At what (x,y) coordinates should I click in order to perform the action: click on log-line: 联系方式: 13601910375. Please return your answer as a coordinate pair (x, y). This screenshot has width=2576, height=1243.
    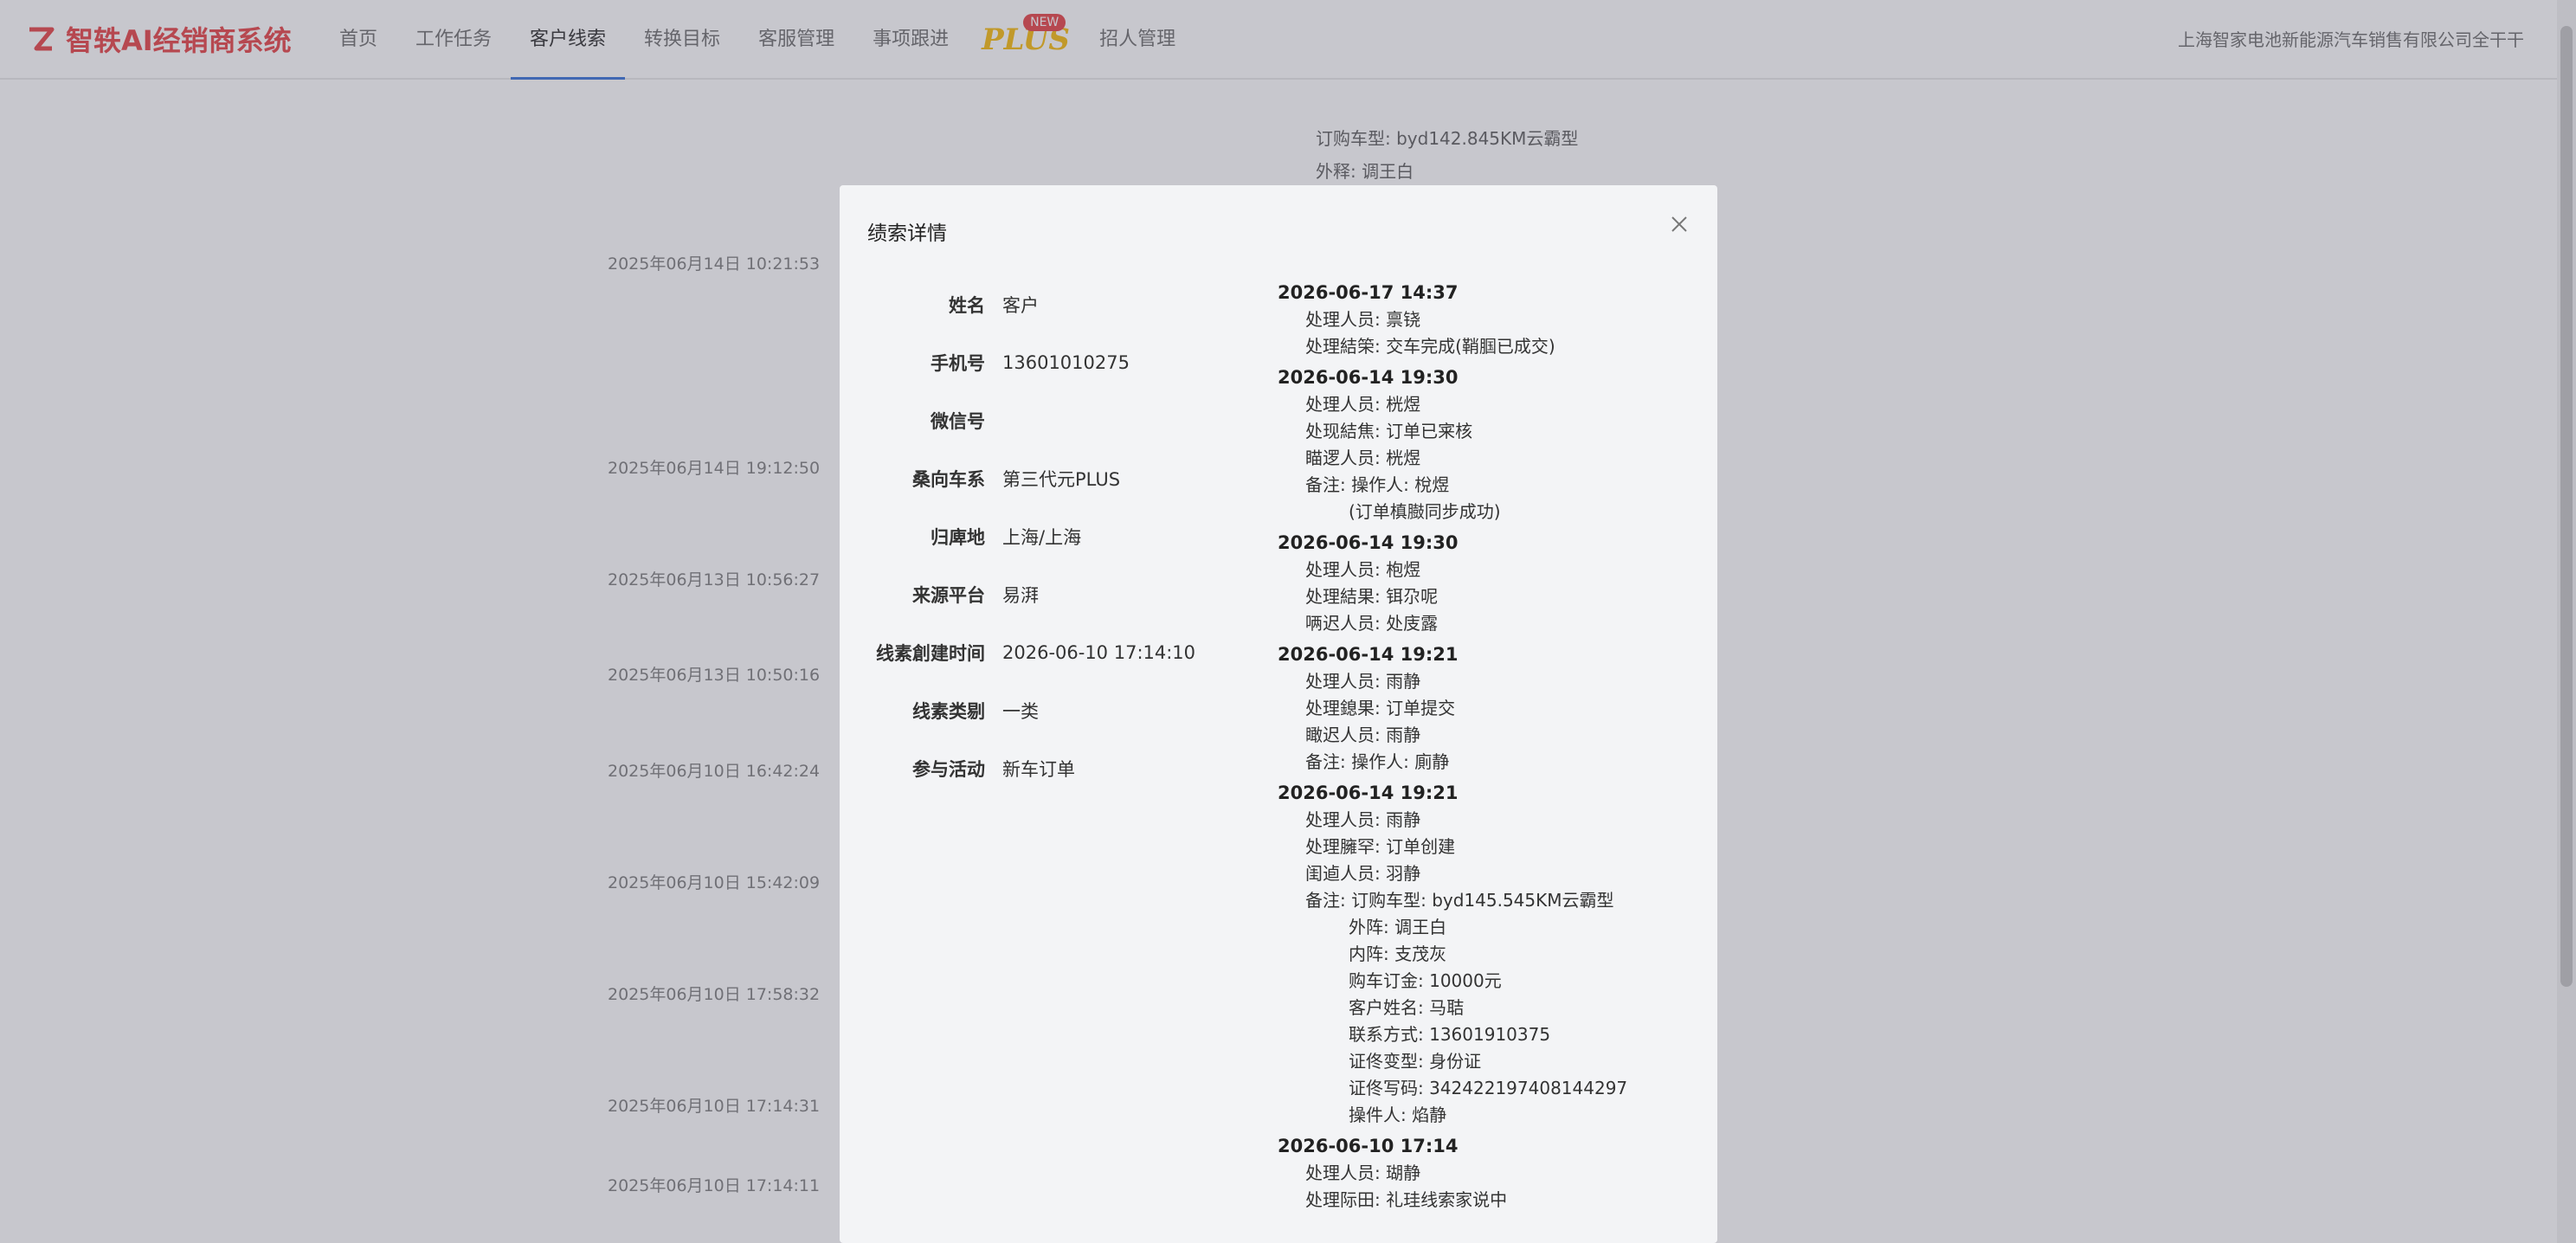
    Looking at the image, I should click on (1450, 1034).